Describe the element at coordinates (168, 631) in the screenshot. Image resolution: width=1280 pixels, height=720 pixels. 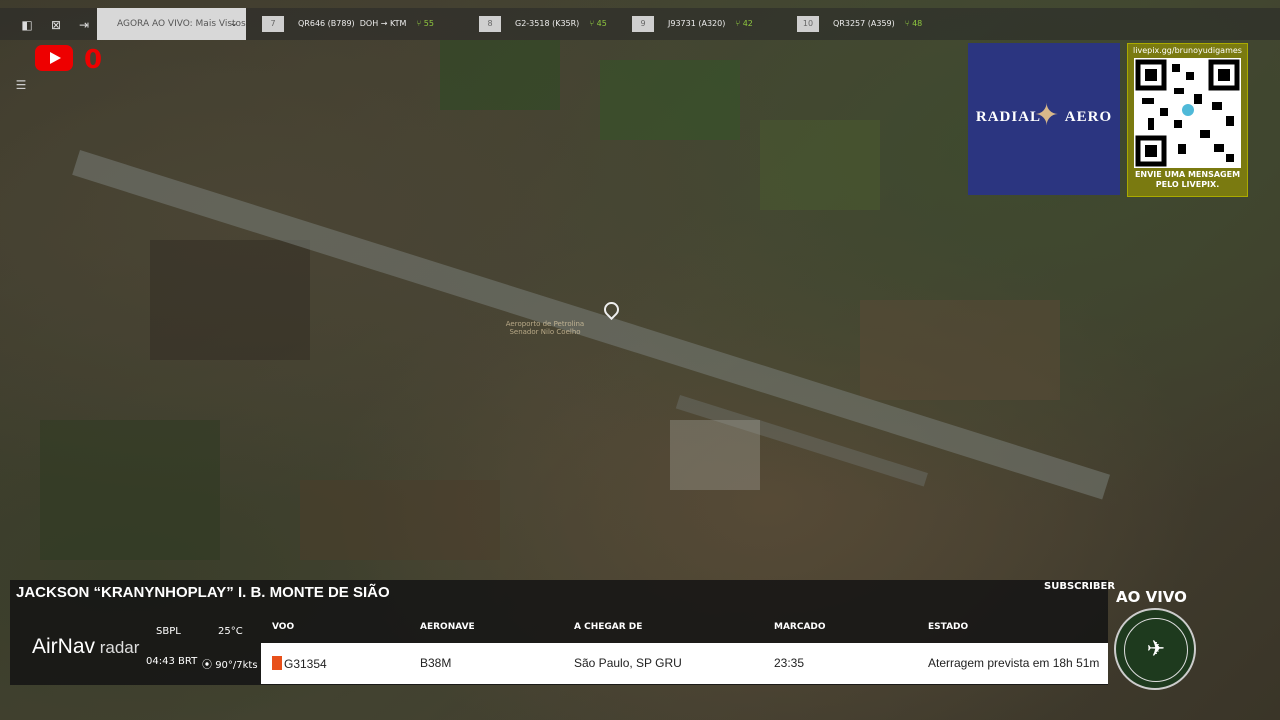
I see `airport-code: SBPL` at that location.